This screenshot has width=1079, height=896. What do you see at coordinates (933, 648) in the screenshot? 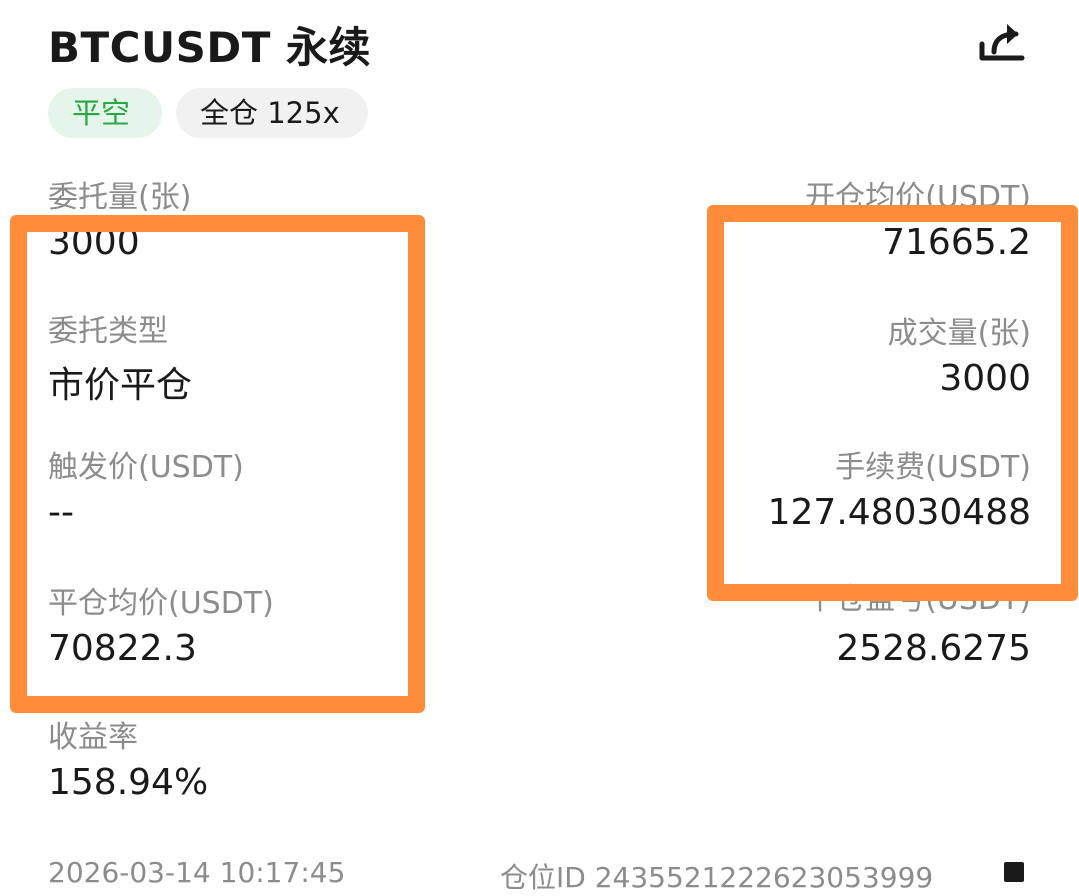
I see `close-pnl-value: 2528.6275` at bounding box center [933, 648].